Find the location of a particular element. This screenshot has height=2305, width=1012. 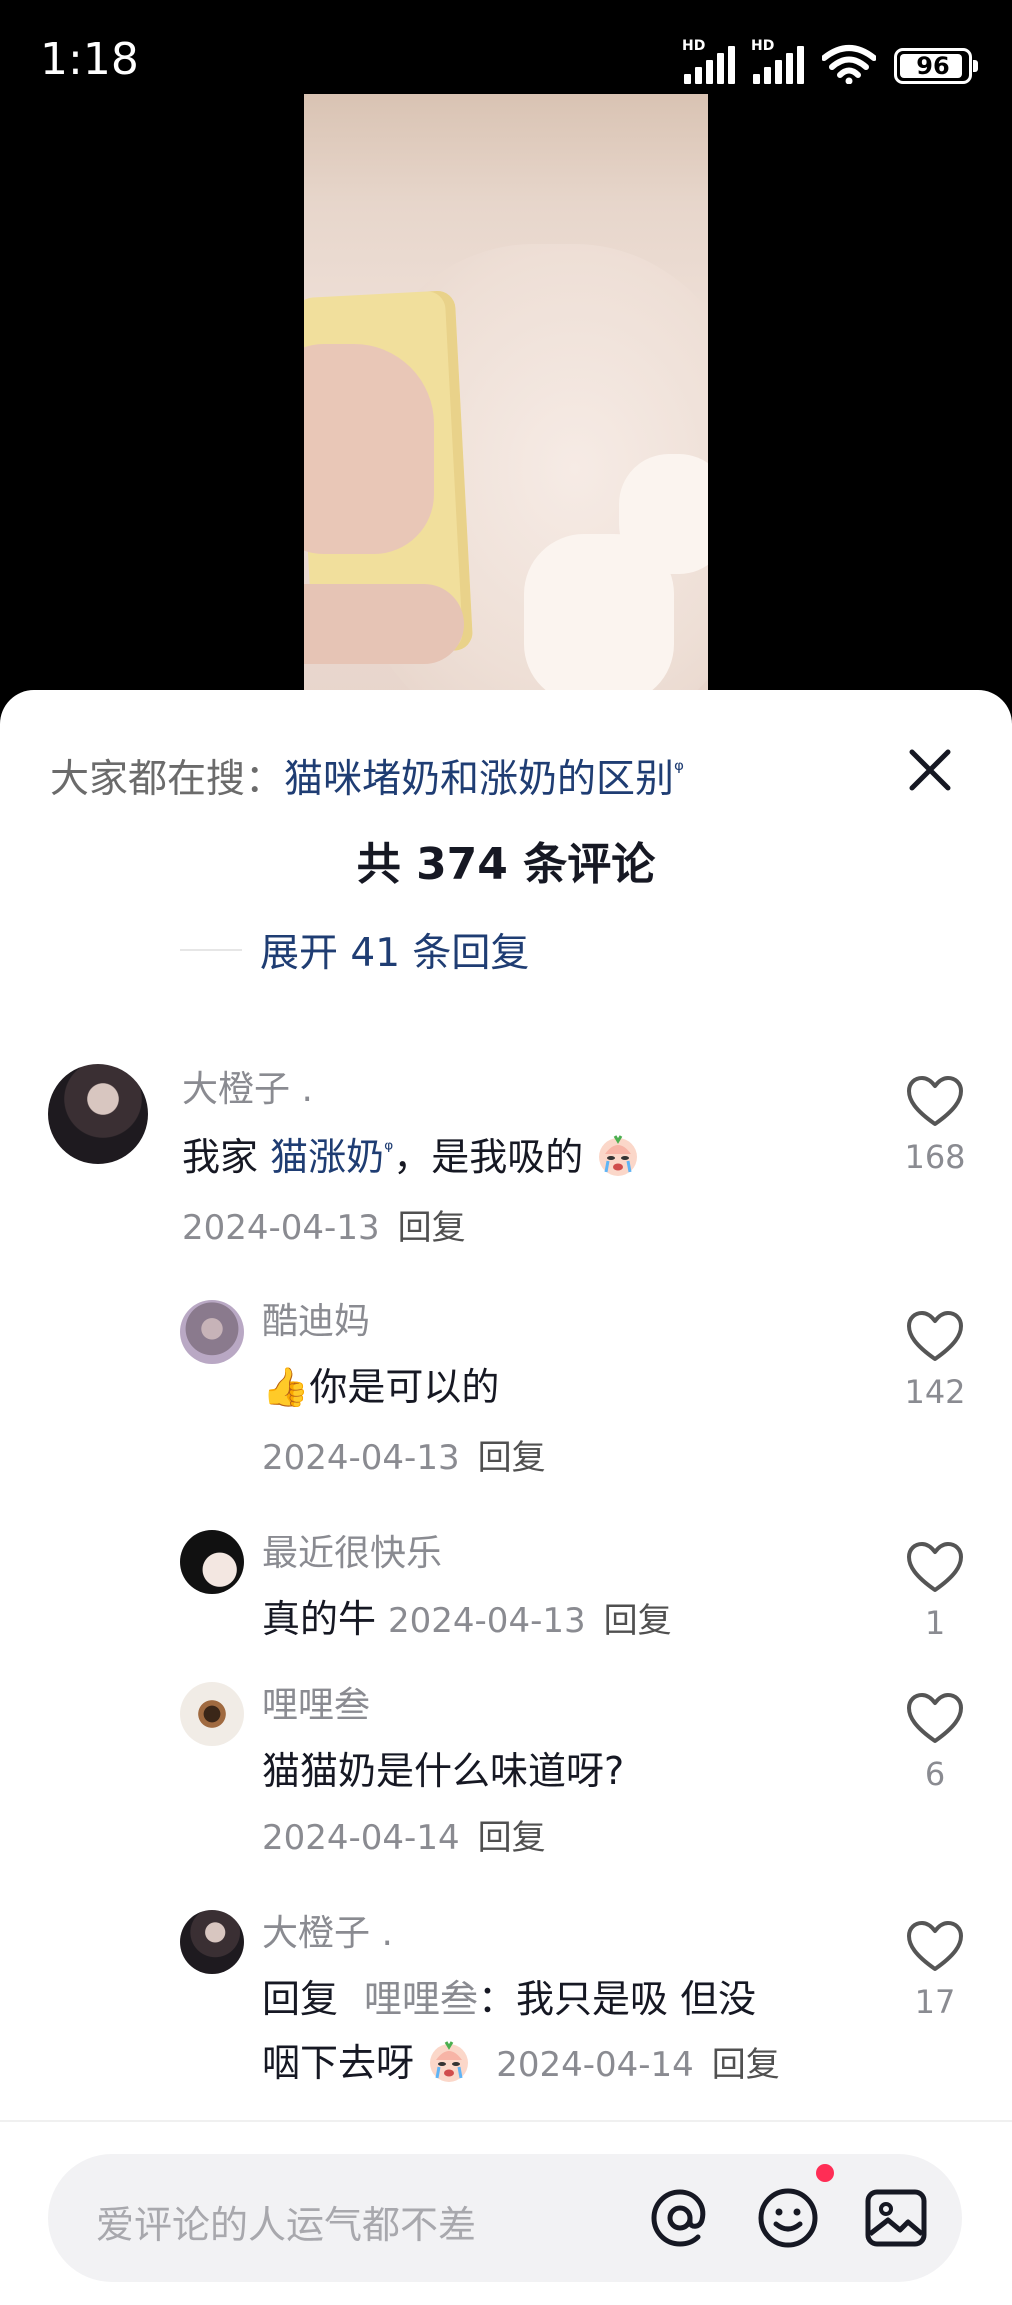

reply-to-username: 哩哩叁 is located at coordinates (421, 1999).